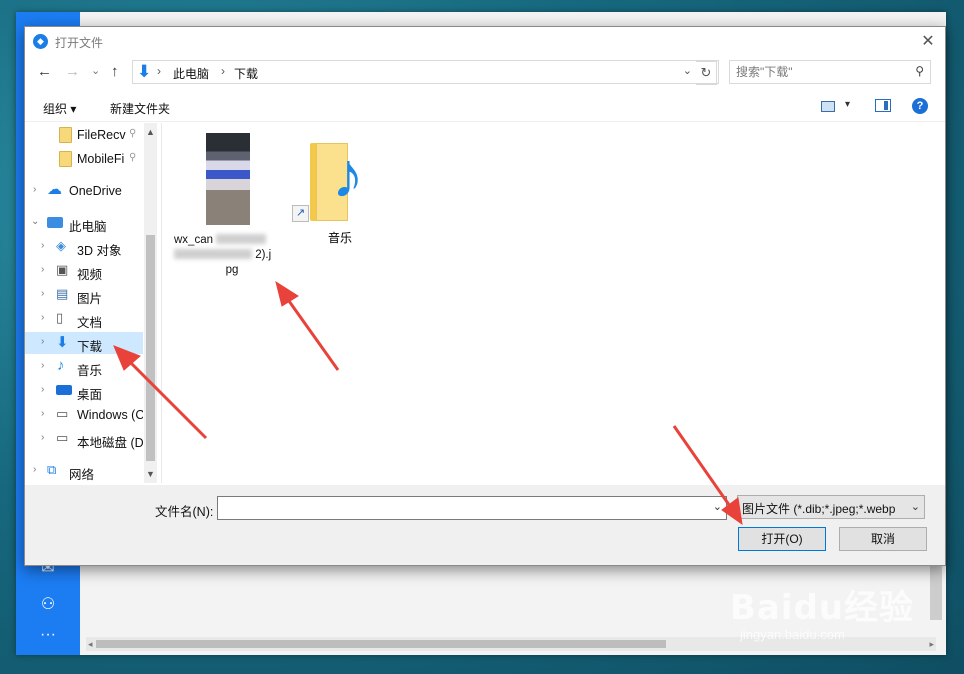  I want to click on navigation-pane-scrollbar: ▲ ▼, so click(150, 303).